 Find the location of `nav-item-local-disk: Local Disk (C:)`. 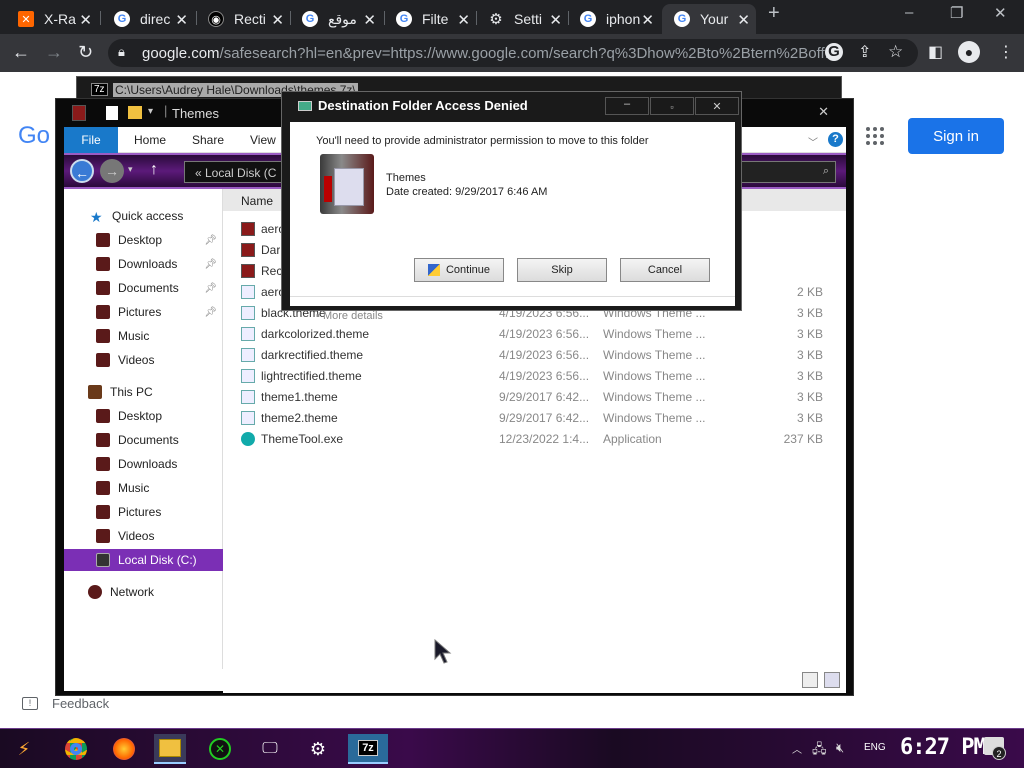

nav-item-local-disk: Local Disk (C:) is located at coordinates (143, 560).